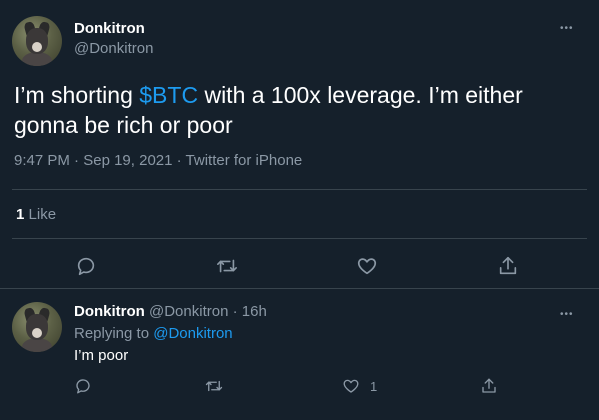 Image resolution: width=599 pixels, height=420 pixels. Describe the element at coordinates (77, 95) in the screenshot. I see `tweet-text-part: I’m shorting` at that location.